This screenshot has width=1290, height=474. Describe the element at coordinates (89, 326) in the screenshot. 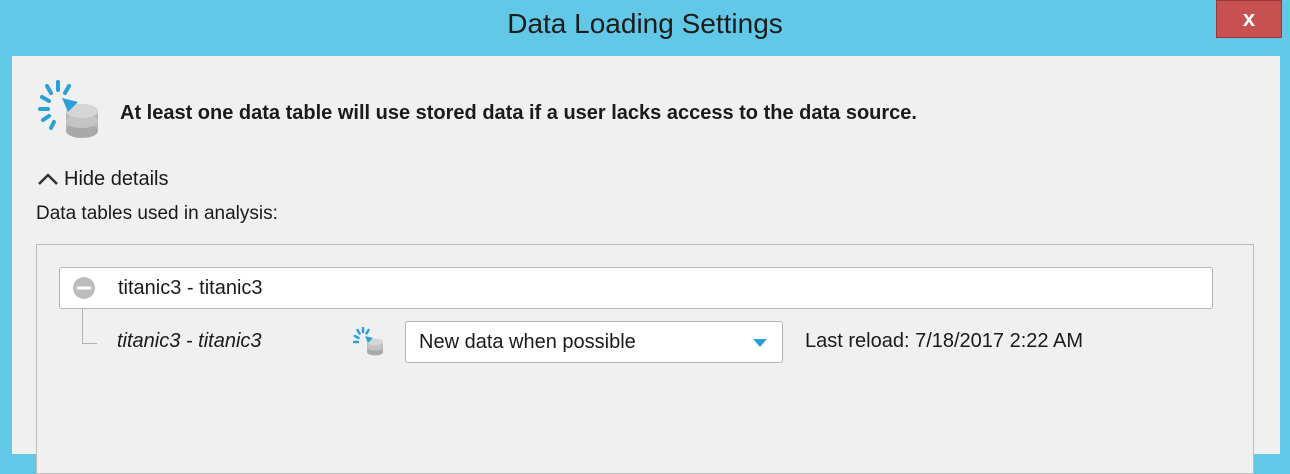

I see `tree-connector` at that location.